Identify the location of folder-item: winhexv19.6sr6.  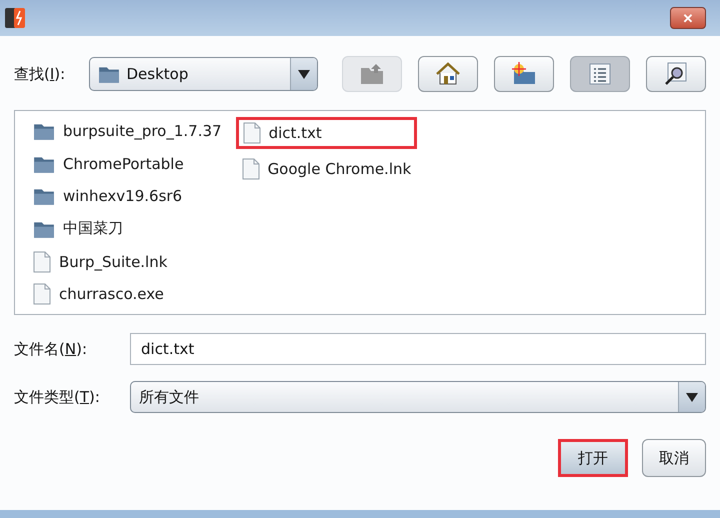
(127, 196).